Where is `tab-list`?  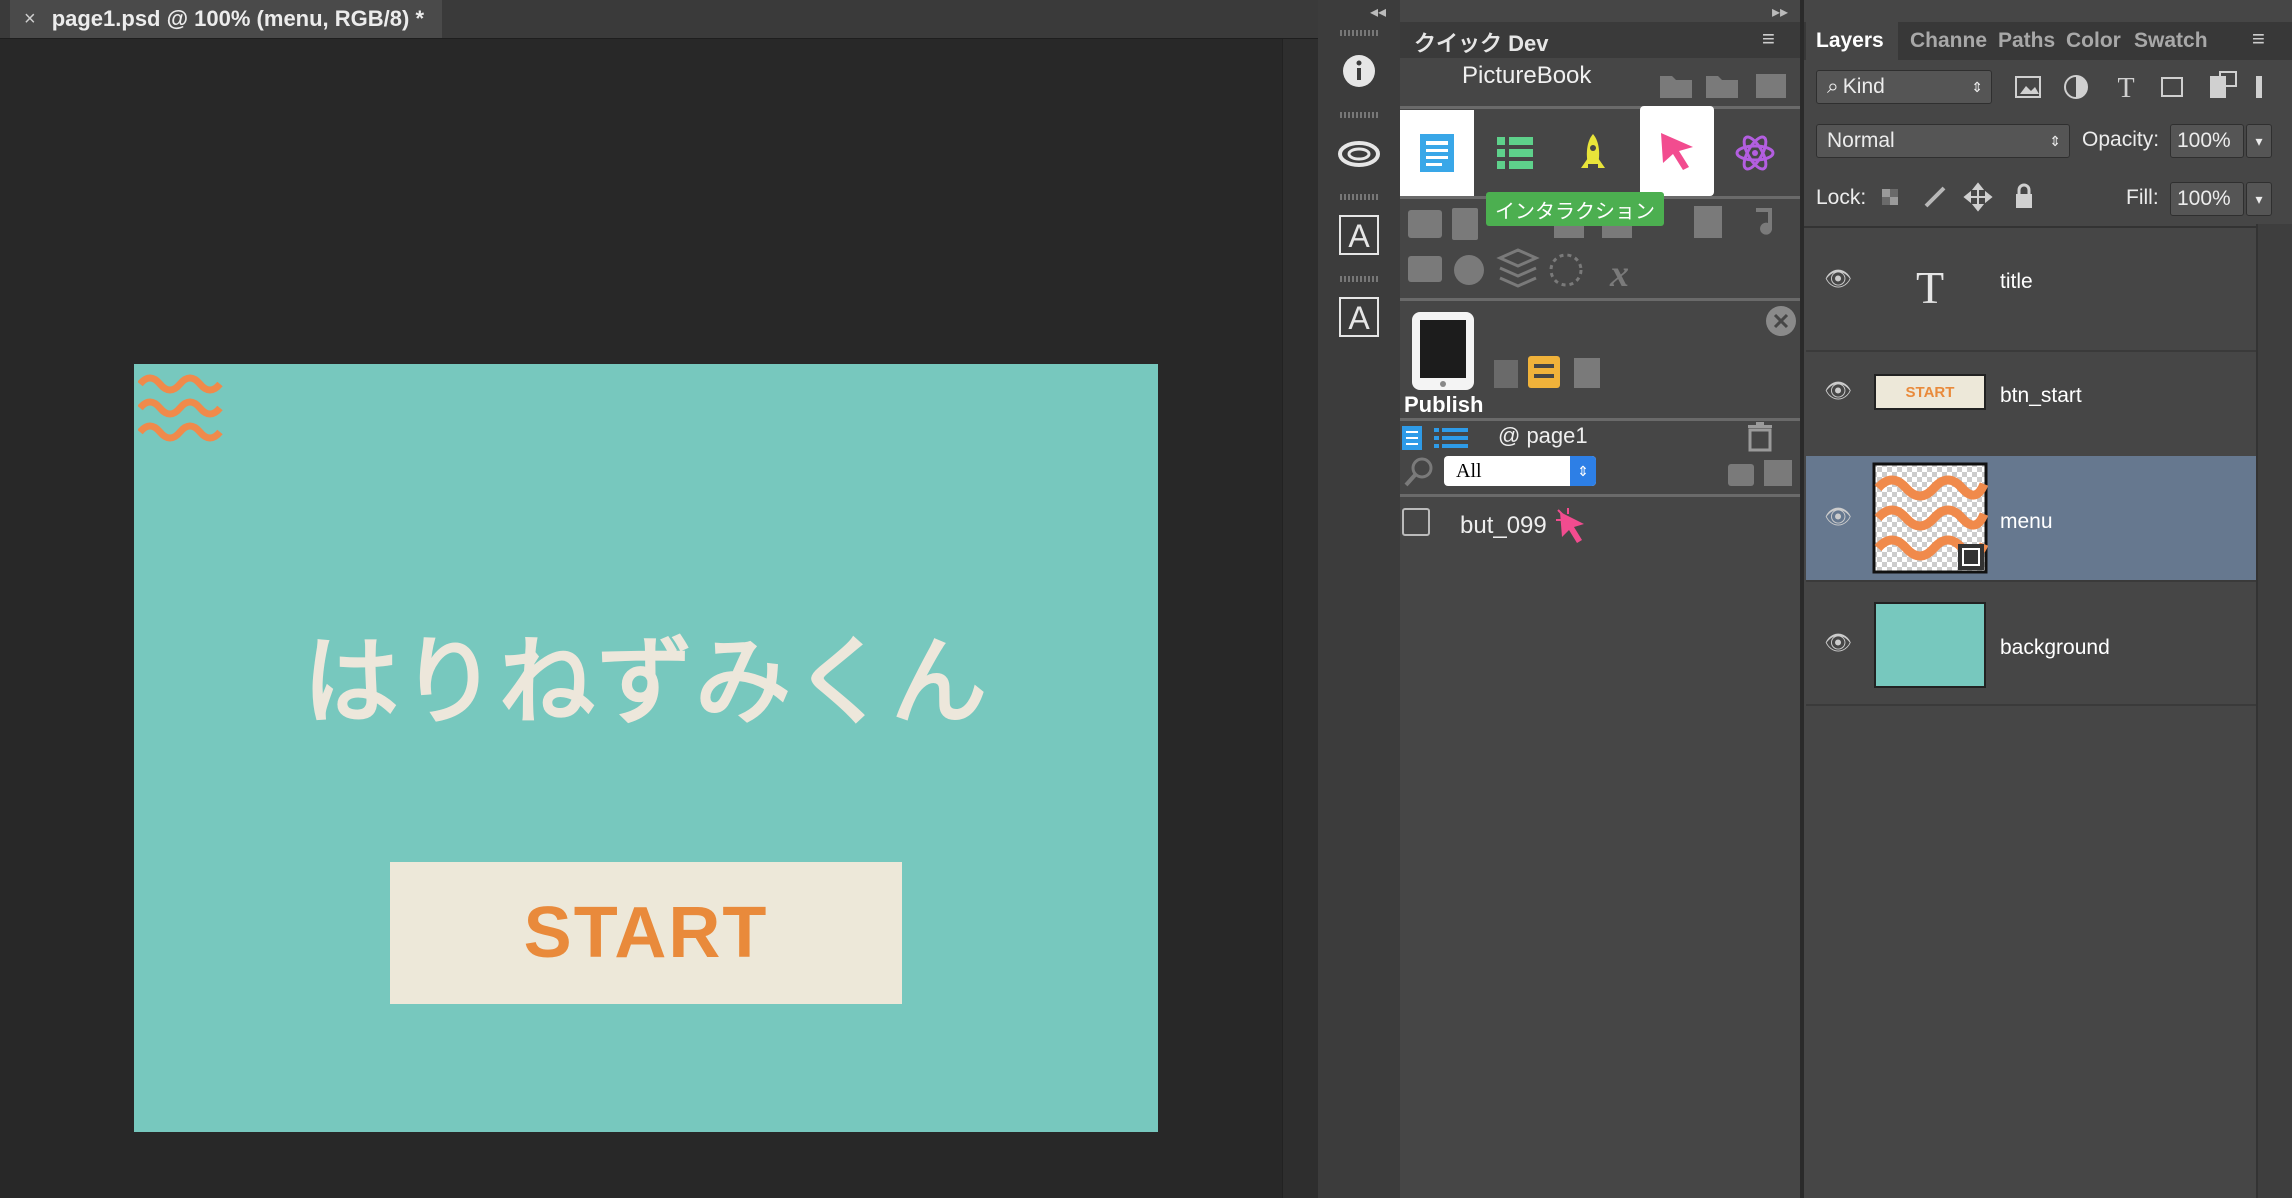
tab-list is located at coordinates (1515, 153).